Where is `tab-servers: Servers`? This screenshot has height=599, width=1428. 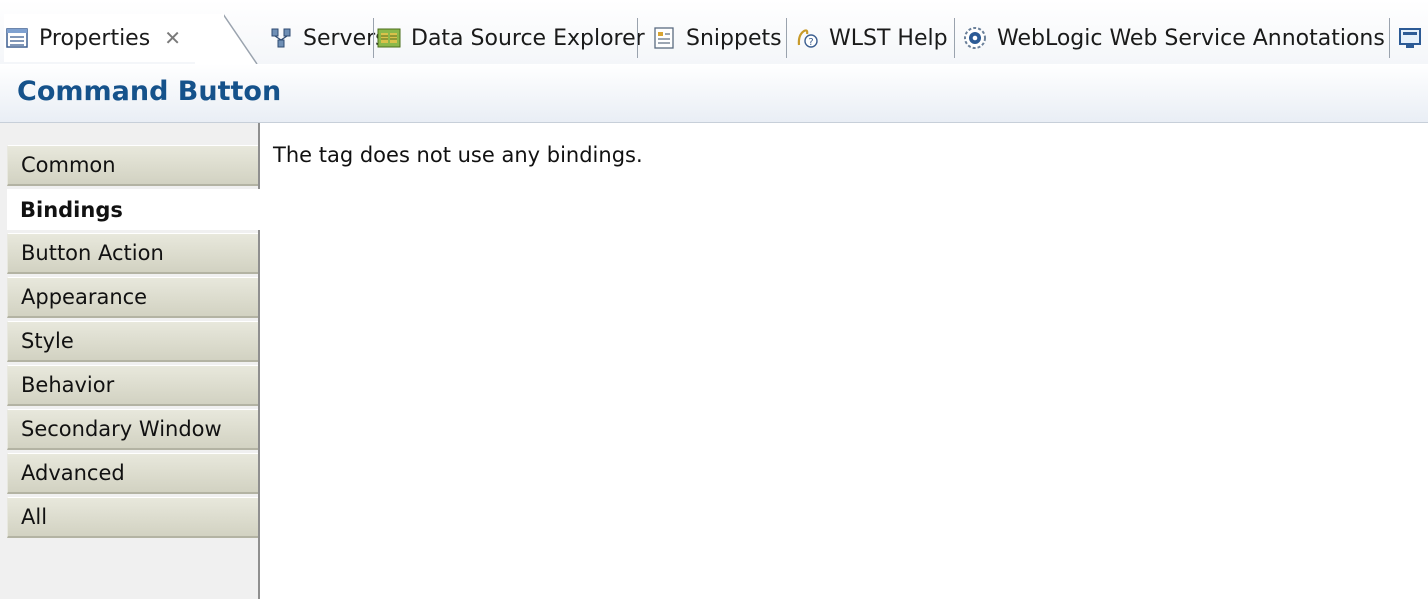 tab-servers: Servers is located at coordinates (327, 38).